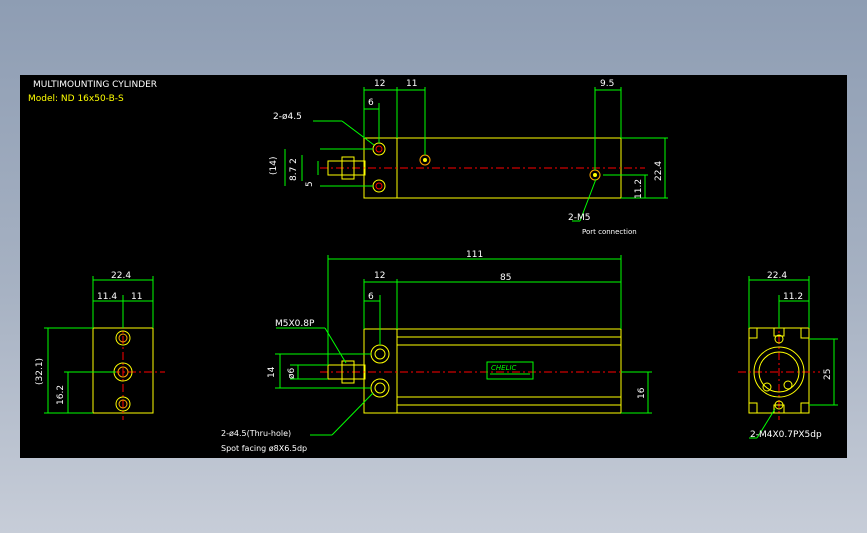 The width and height of the screenshot is (867, 533). What do you see at coordinates (476, 154) in the screenshot?
I see `top-view-dimensions` at bounding box center [476, 154].